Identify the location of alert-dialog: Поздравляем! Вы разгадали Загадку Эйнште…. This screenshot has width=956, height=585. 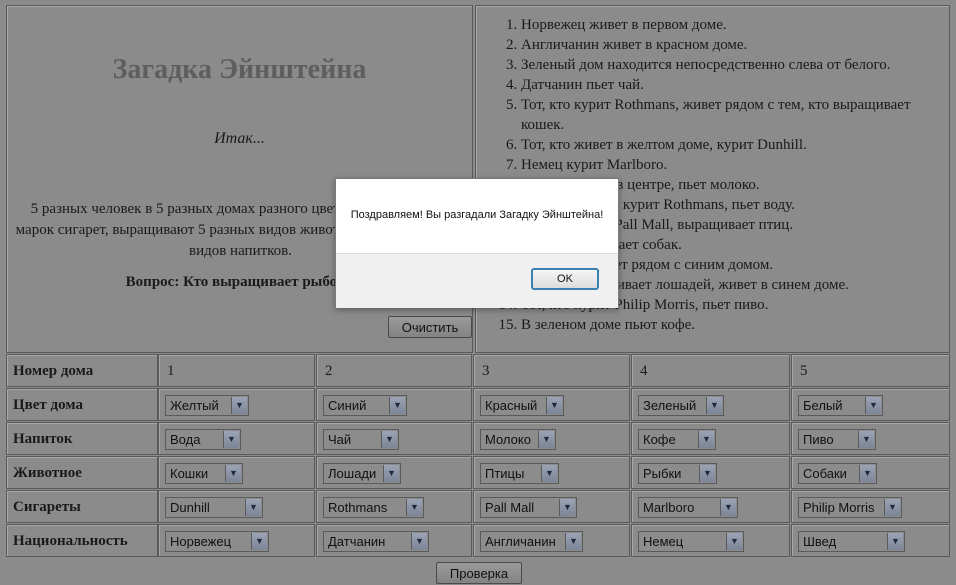
(477, 243).